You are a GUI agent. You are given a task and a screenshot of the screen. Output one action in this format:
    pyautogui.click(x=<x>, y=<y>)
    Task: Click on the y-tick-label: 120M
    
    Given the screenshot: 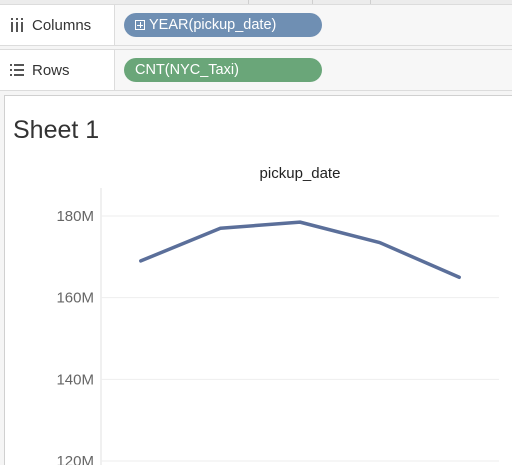 What is the action you would take?
    pyautogui.click(x=75, y=459)
    